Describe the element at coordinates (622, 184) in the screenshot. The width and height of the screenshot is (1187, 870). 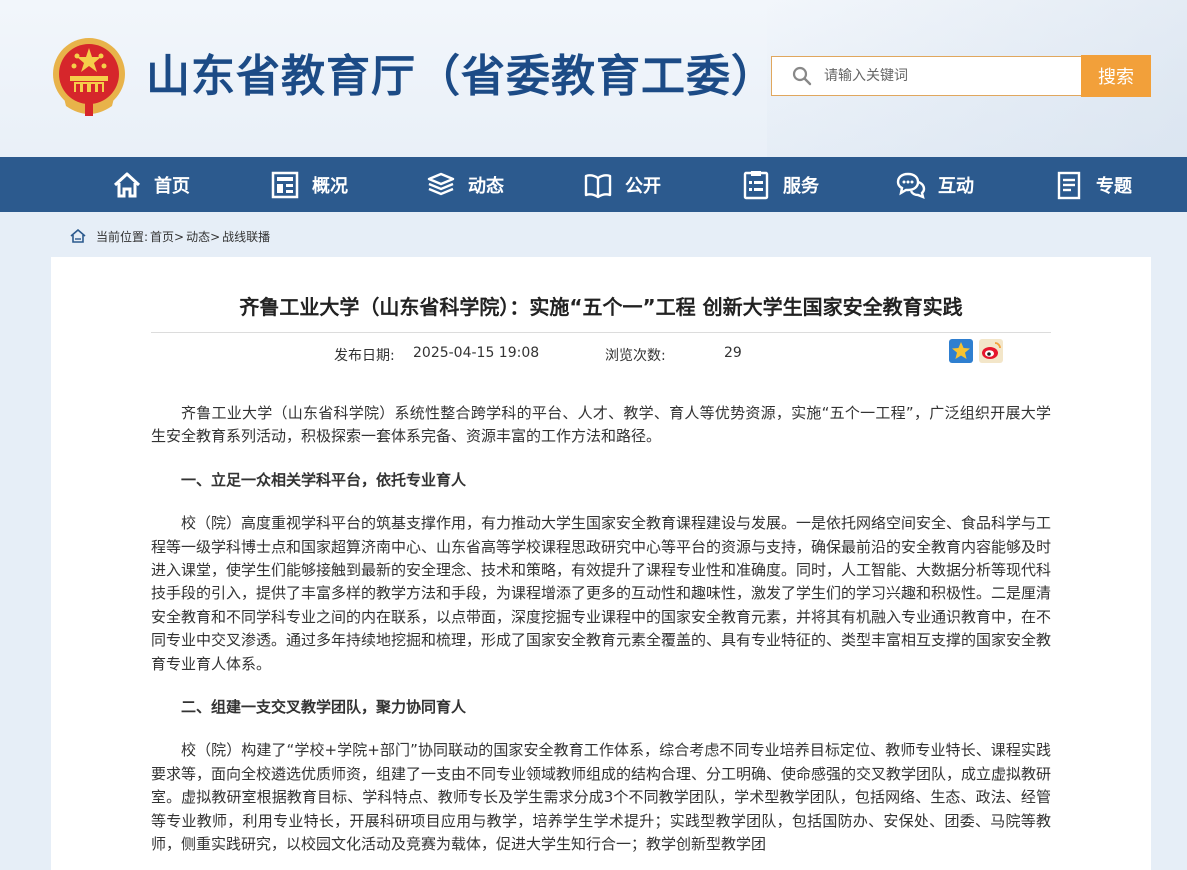
I see `nav-item-public: 公开` at that location.